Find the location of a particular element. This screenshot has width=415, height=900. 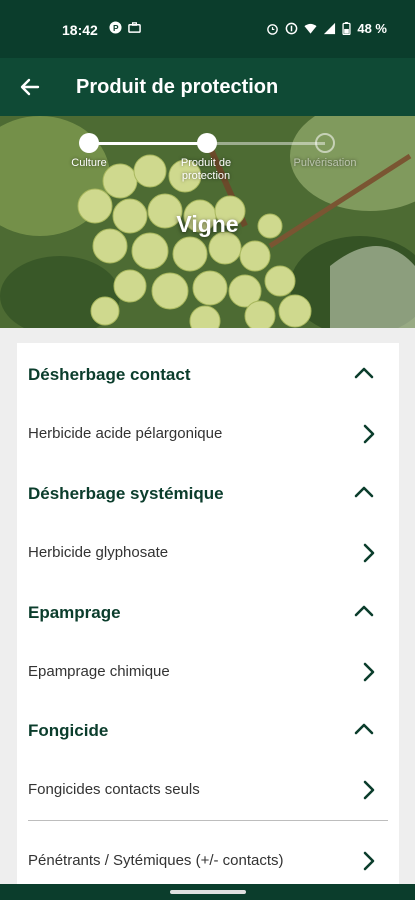

step-dot-produit is located at coordinates (207, 143).